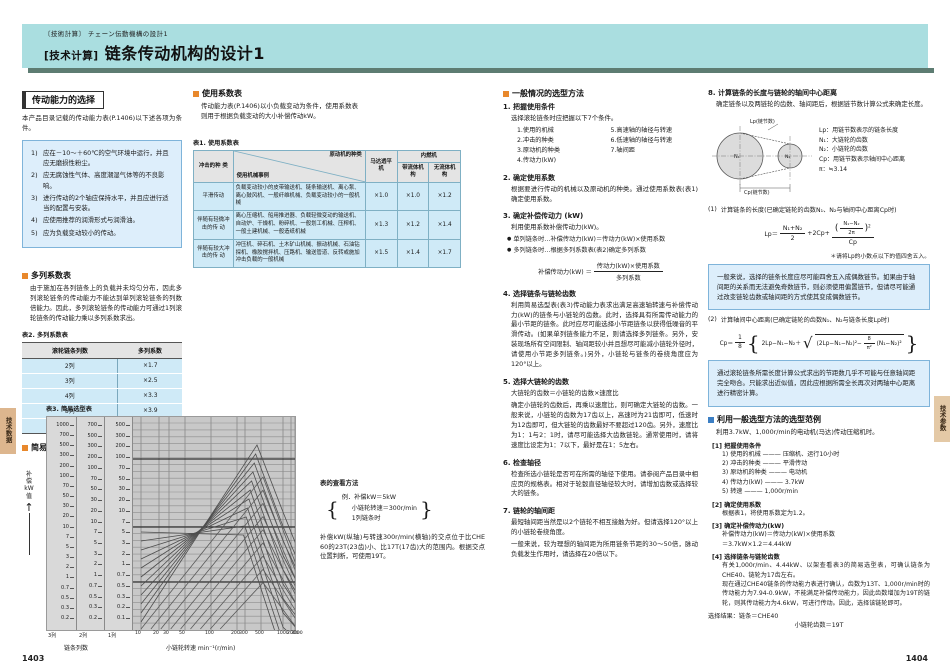 The height and width of the screenshot is (672, 950). Describe the element at coordinates (83, 636) in the screenshot. I see `chart-band-label-2: 2列` at that location.